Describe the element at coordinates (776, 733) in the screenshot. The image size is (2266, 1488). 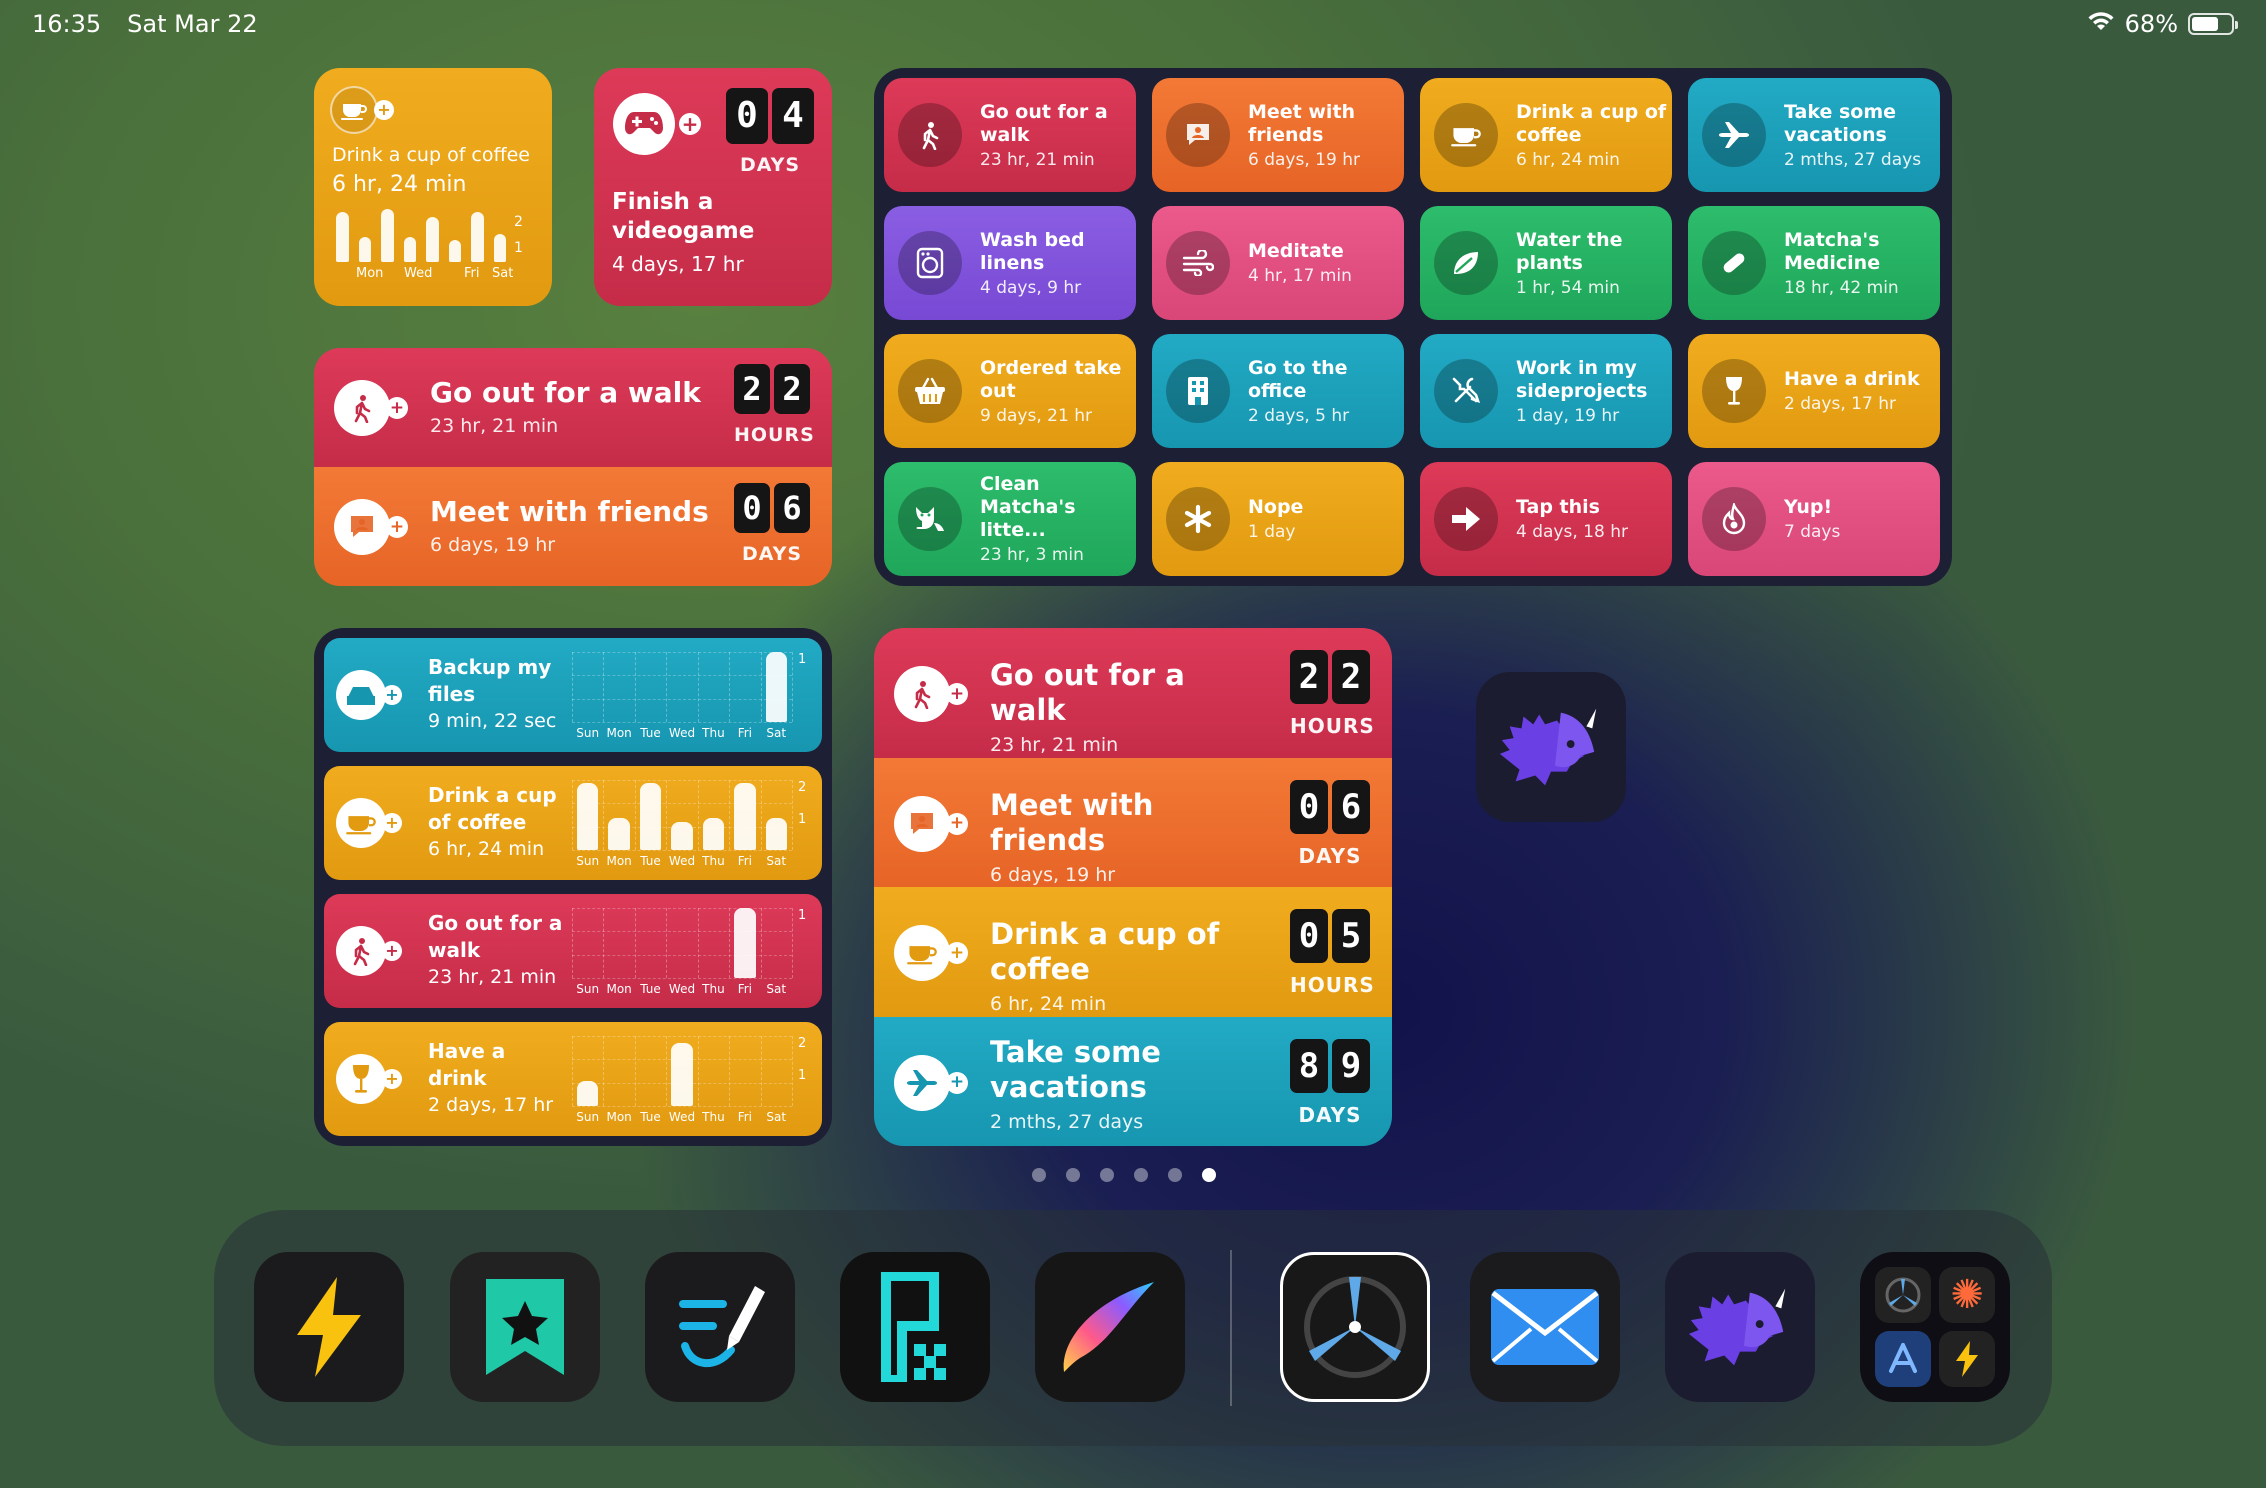
I see `day-label: Sat` at that location.